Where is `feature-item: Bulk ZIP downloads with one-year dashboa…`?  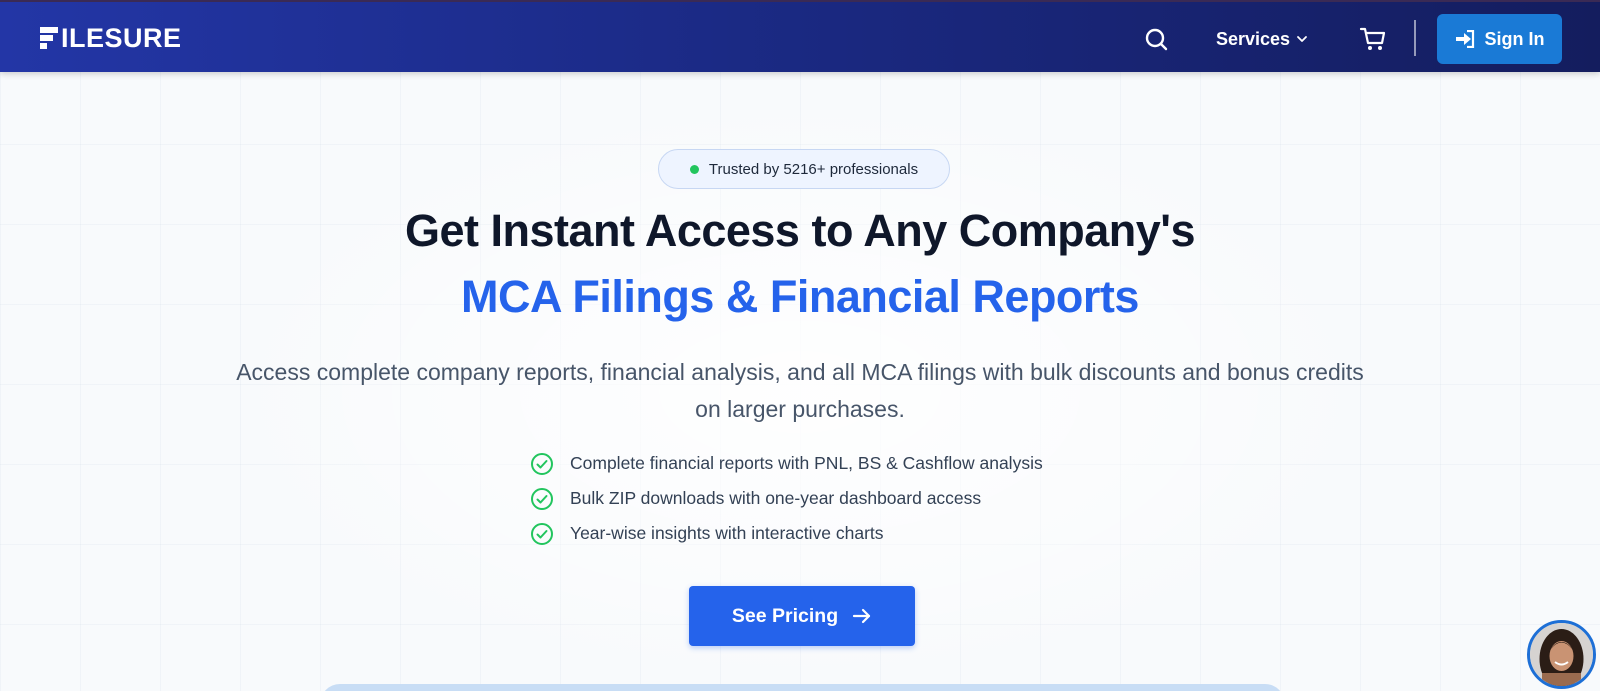
feature-item: Bulk ZIP downloads with one-year dashboa… is located at coordinates (830, 498).